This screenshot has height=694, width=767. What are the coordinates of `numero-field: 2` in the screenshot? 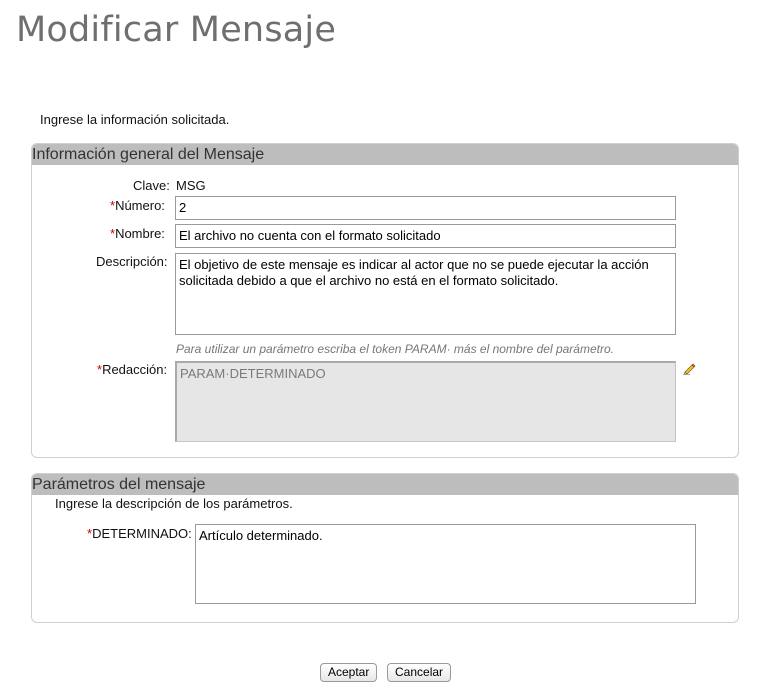 It's located at (425, 208).